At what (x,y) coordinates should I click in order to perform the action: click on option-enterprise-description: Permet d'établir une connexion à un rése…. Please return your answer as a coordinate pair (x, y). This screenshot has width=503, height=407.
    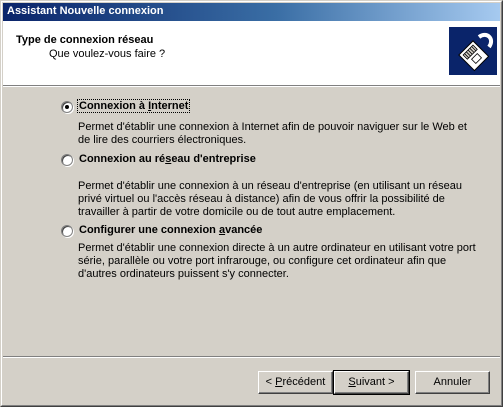
    Looking at the image, I should click on (270, 199).